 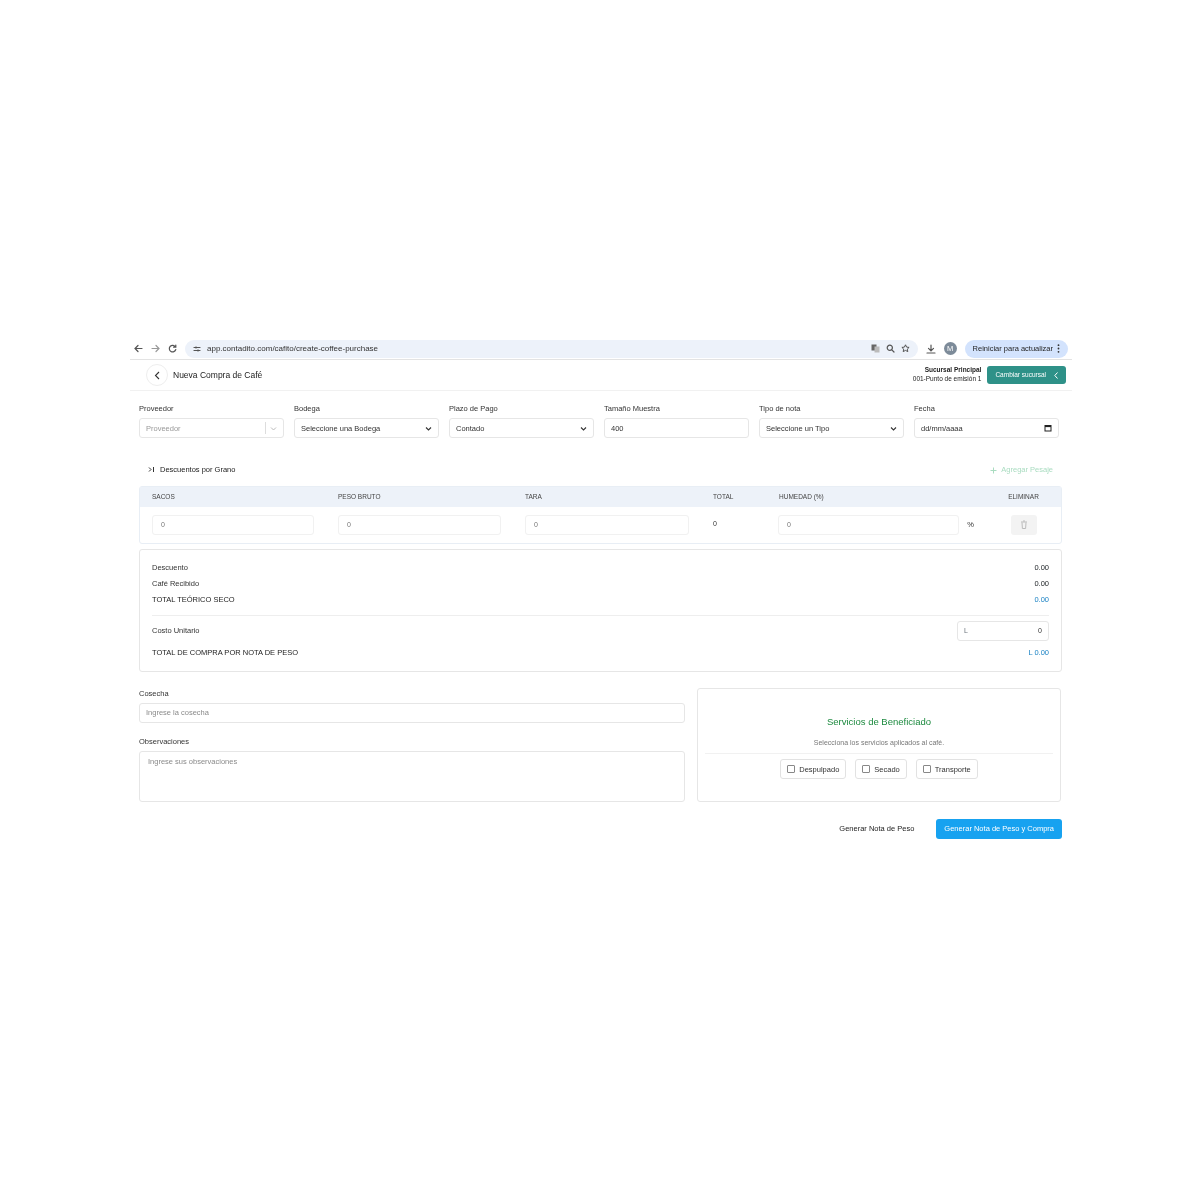 What do you see at coordinates (875, 348) in the screenshot?
I see `translate-icon` at bounding box center [875, 348].